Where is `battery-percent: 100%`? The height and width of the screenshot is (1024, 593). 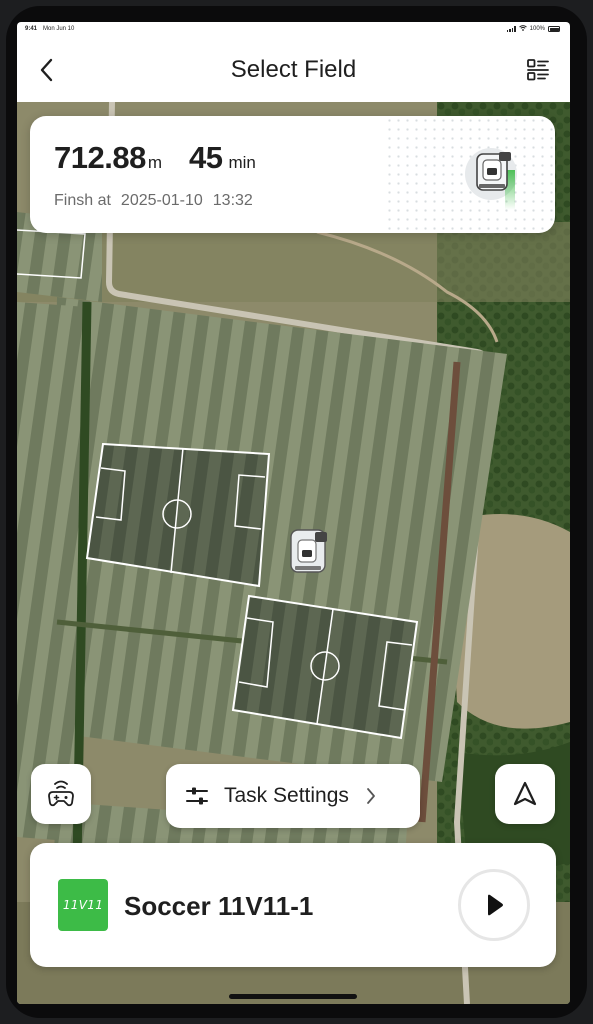
battery-percent: 100% is located at coordinates (537, 29).